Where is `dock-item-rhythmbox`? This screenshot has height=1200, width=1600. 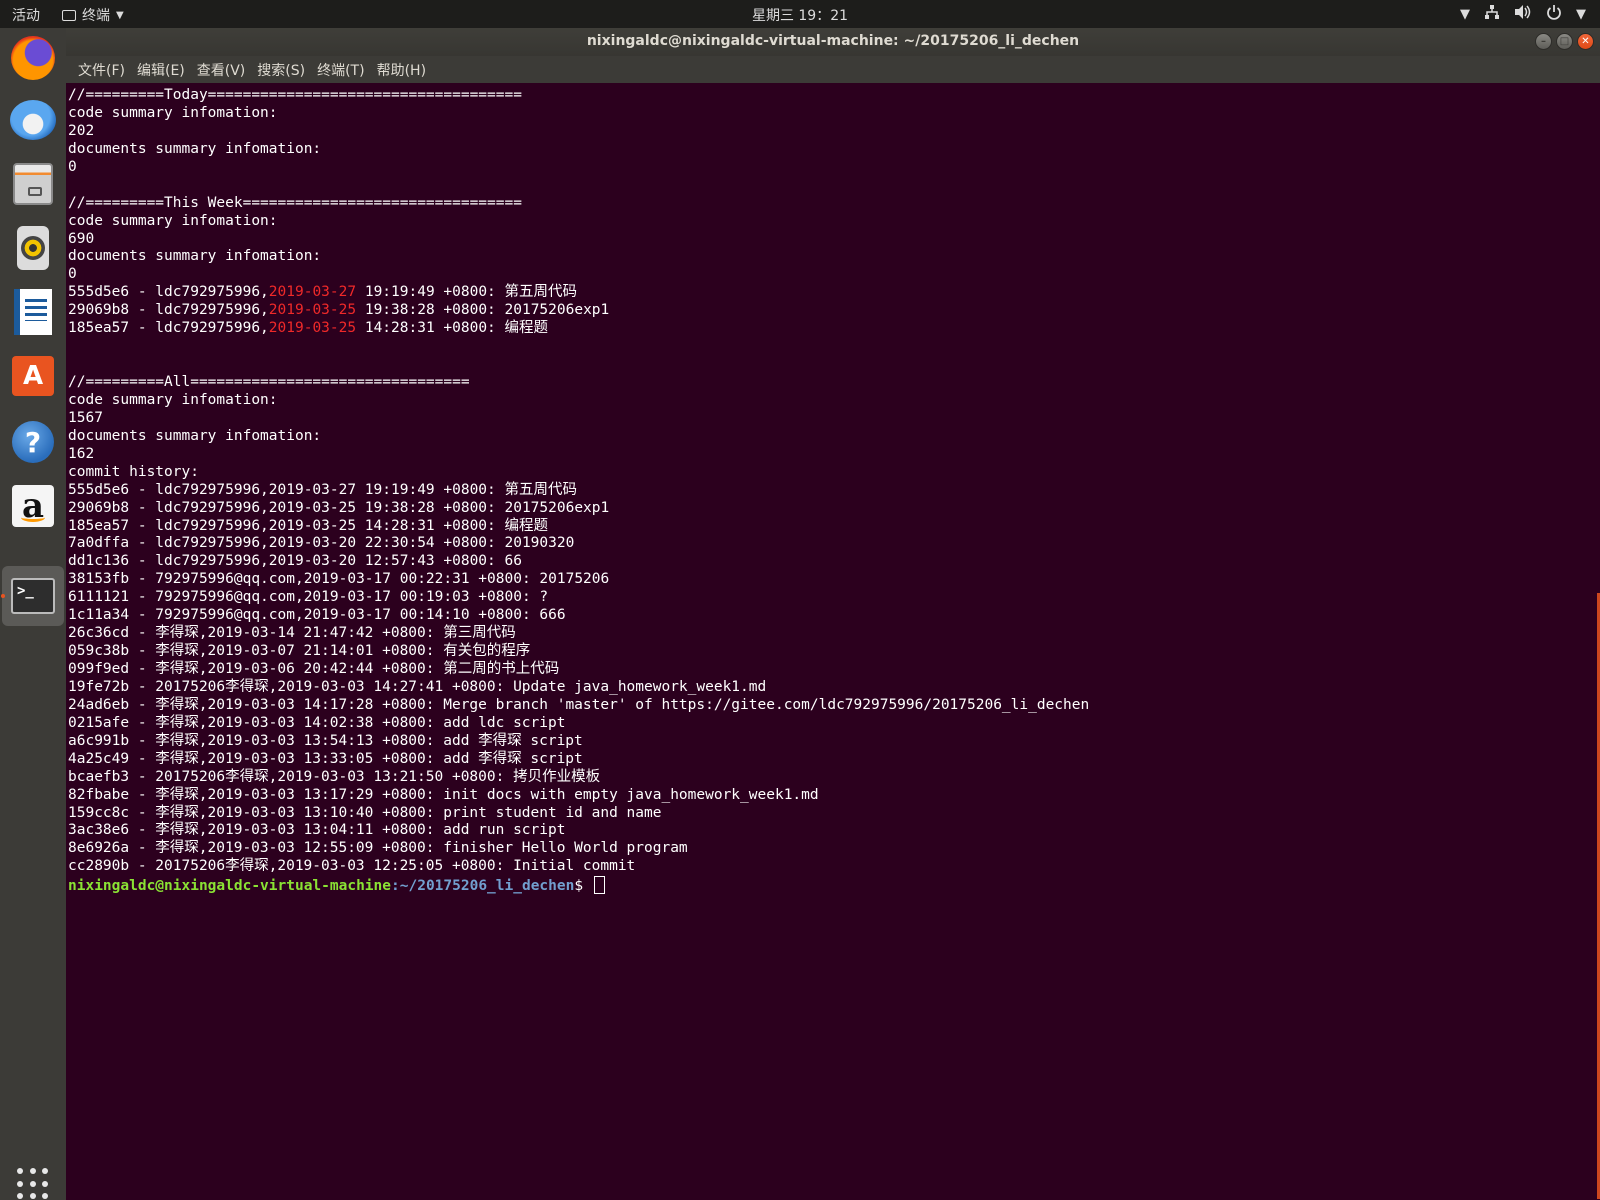
dock-item-rhythmbox is located at coordinates (33, 248).